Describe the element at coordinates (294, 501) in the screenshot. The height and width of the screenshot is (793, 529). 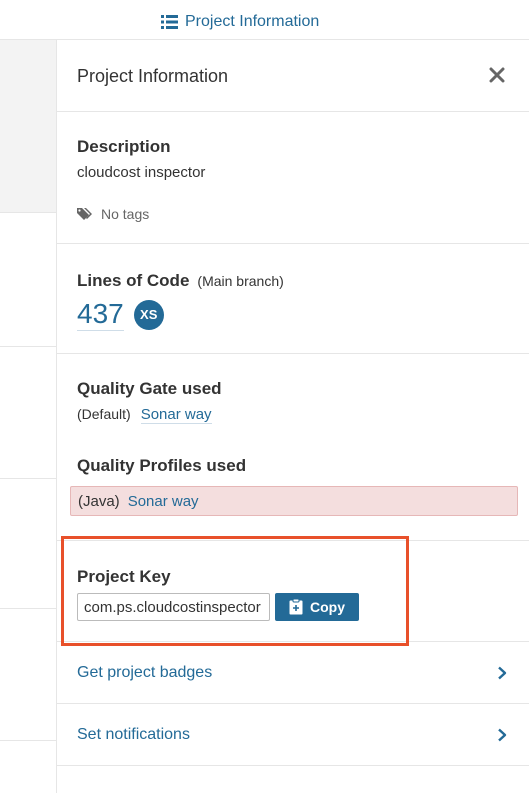
I see `quality-profile-item: (Java) Sonar way` at that location.